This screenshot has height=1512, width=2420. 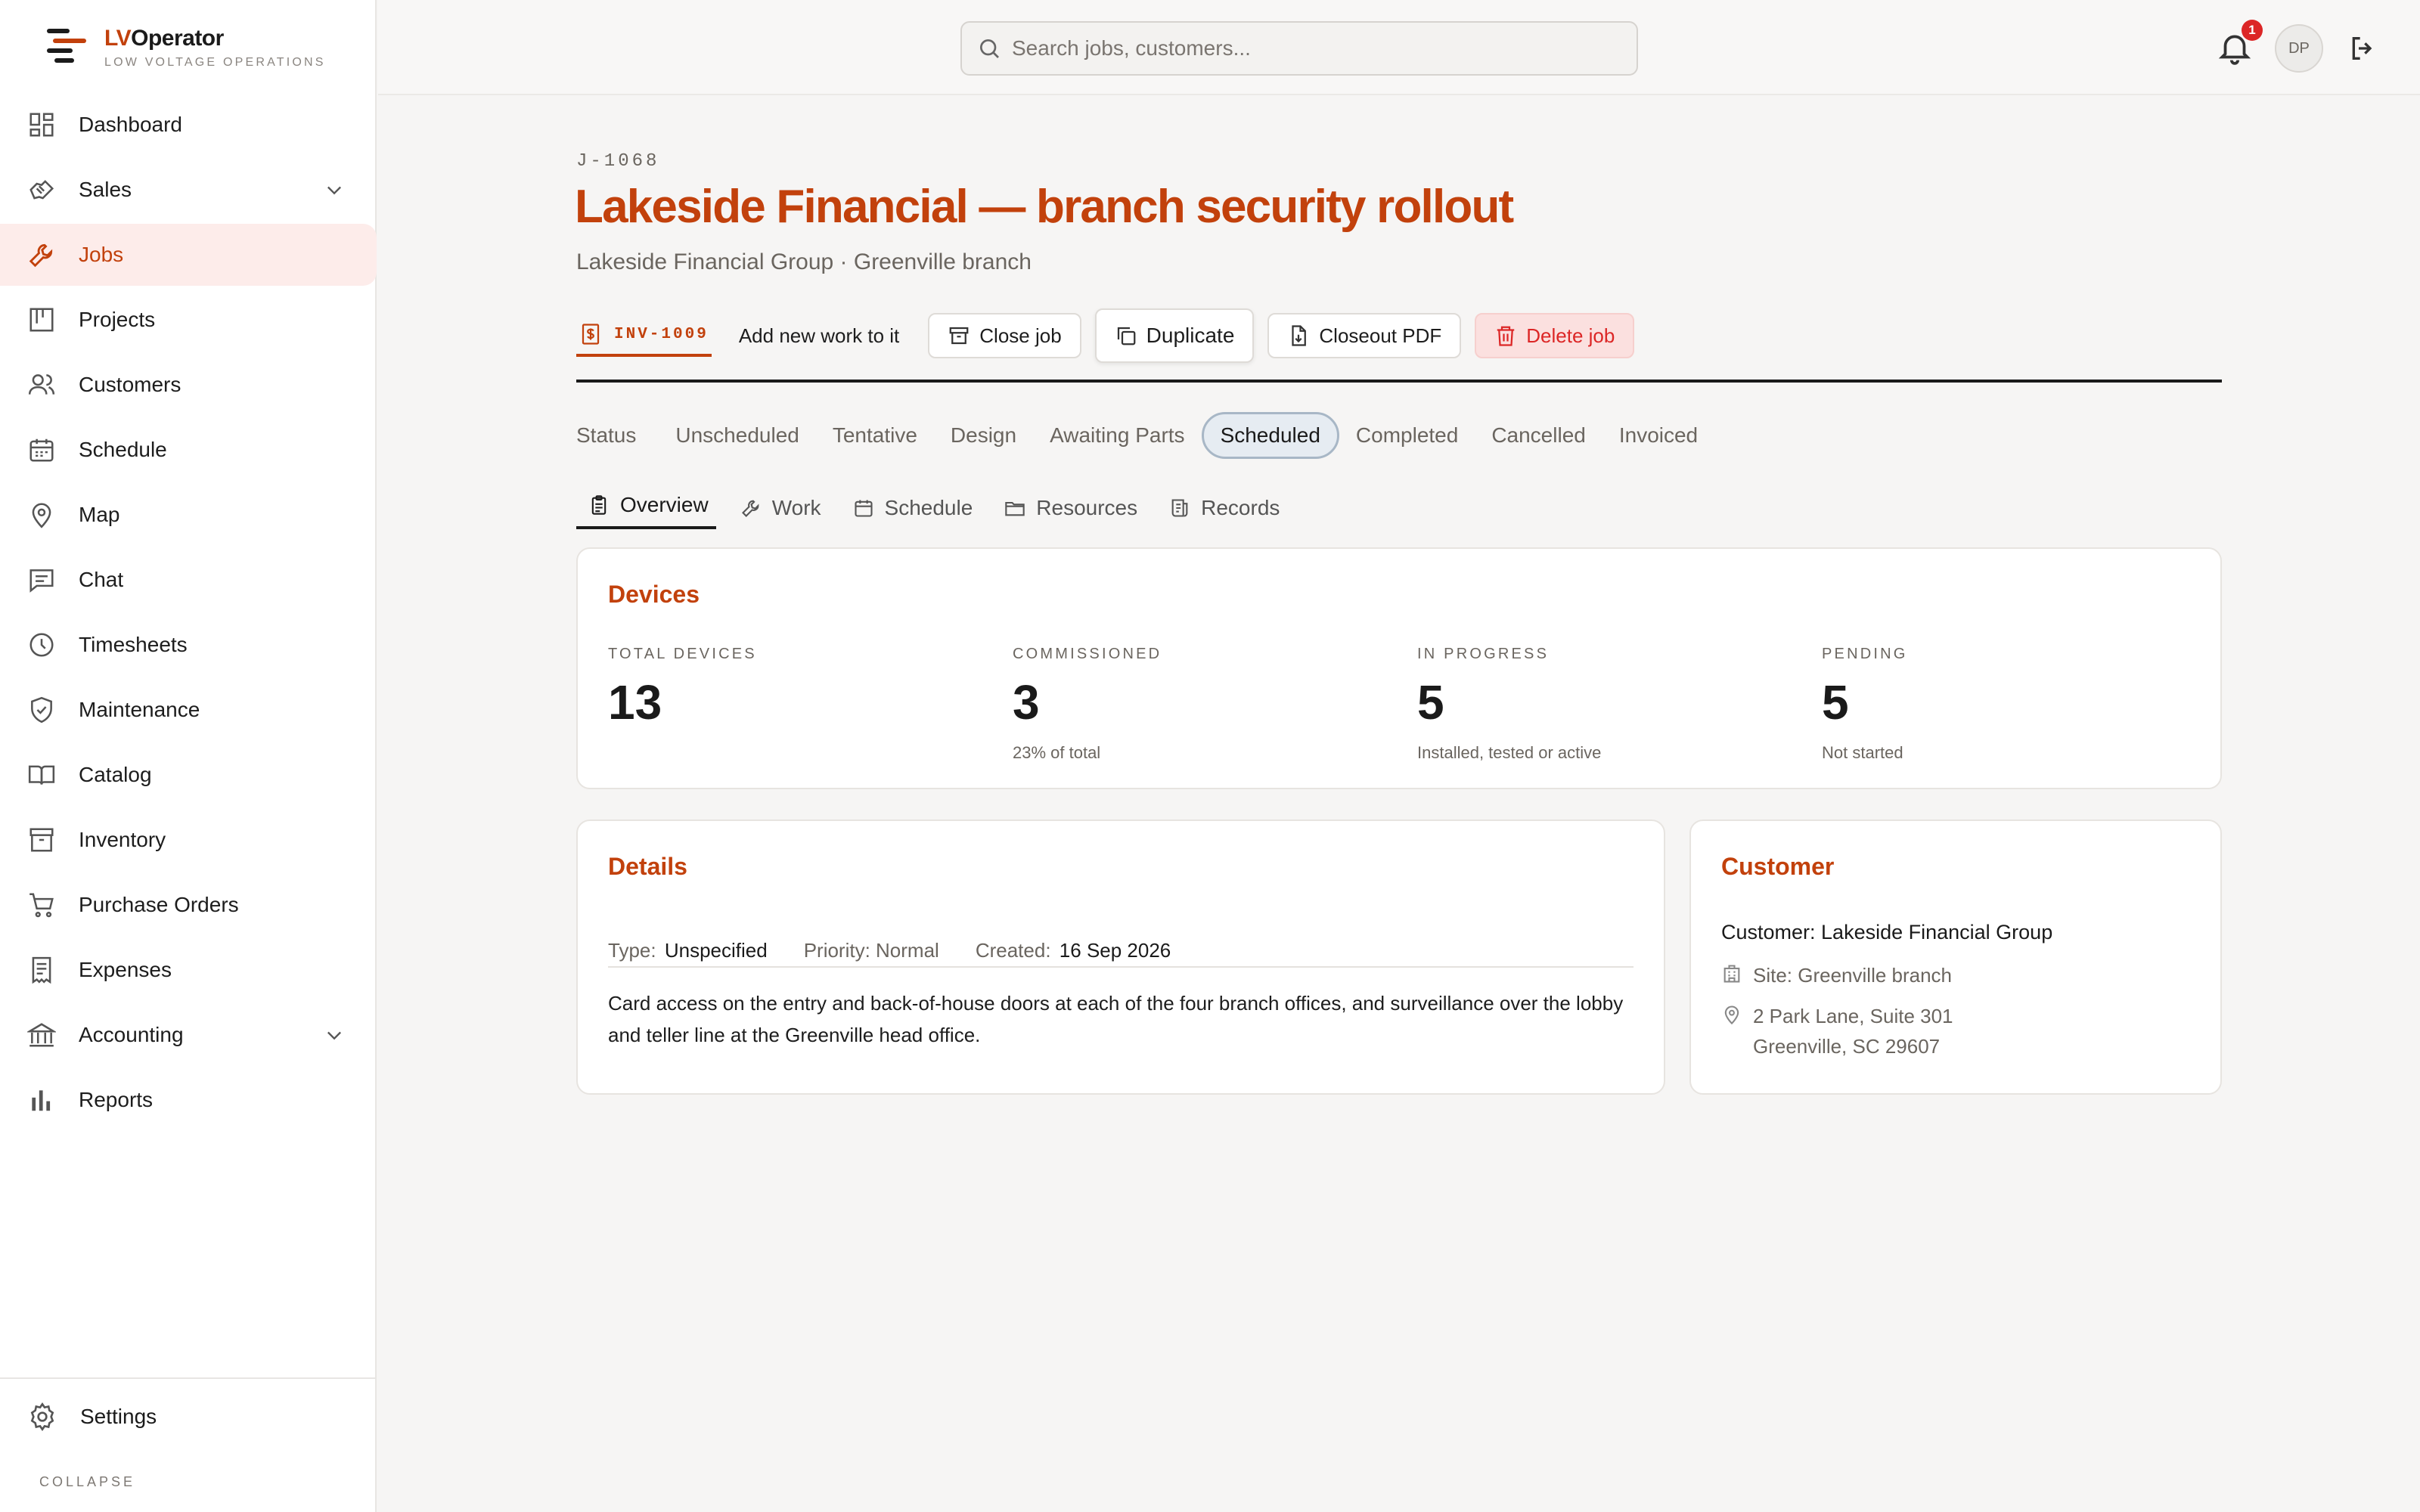 What do you see at coordinates (1658, 436) in the screenshot?
I see `status-invoiced: Invoiced` at bounding box center [1658, 436].